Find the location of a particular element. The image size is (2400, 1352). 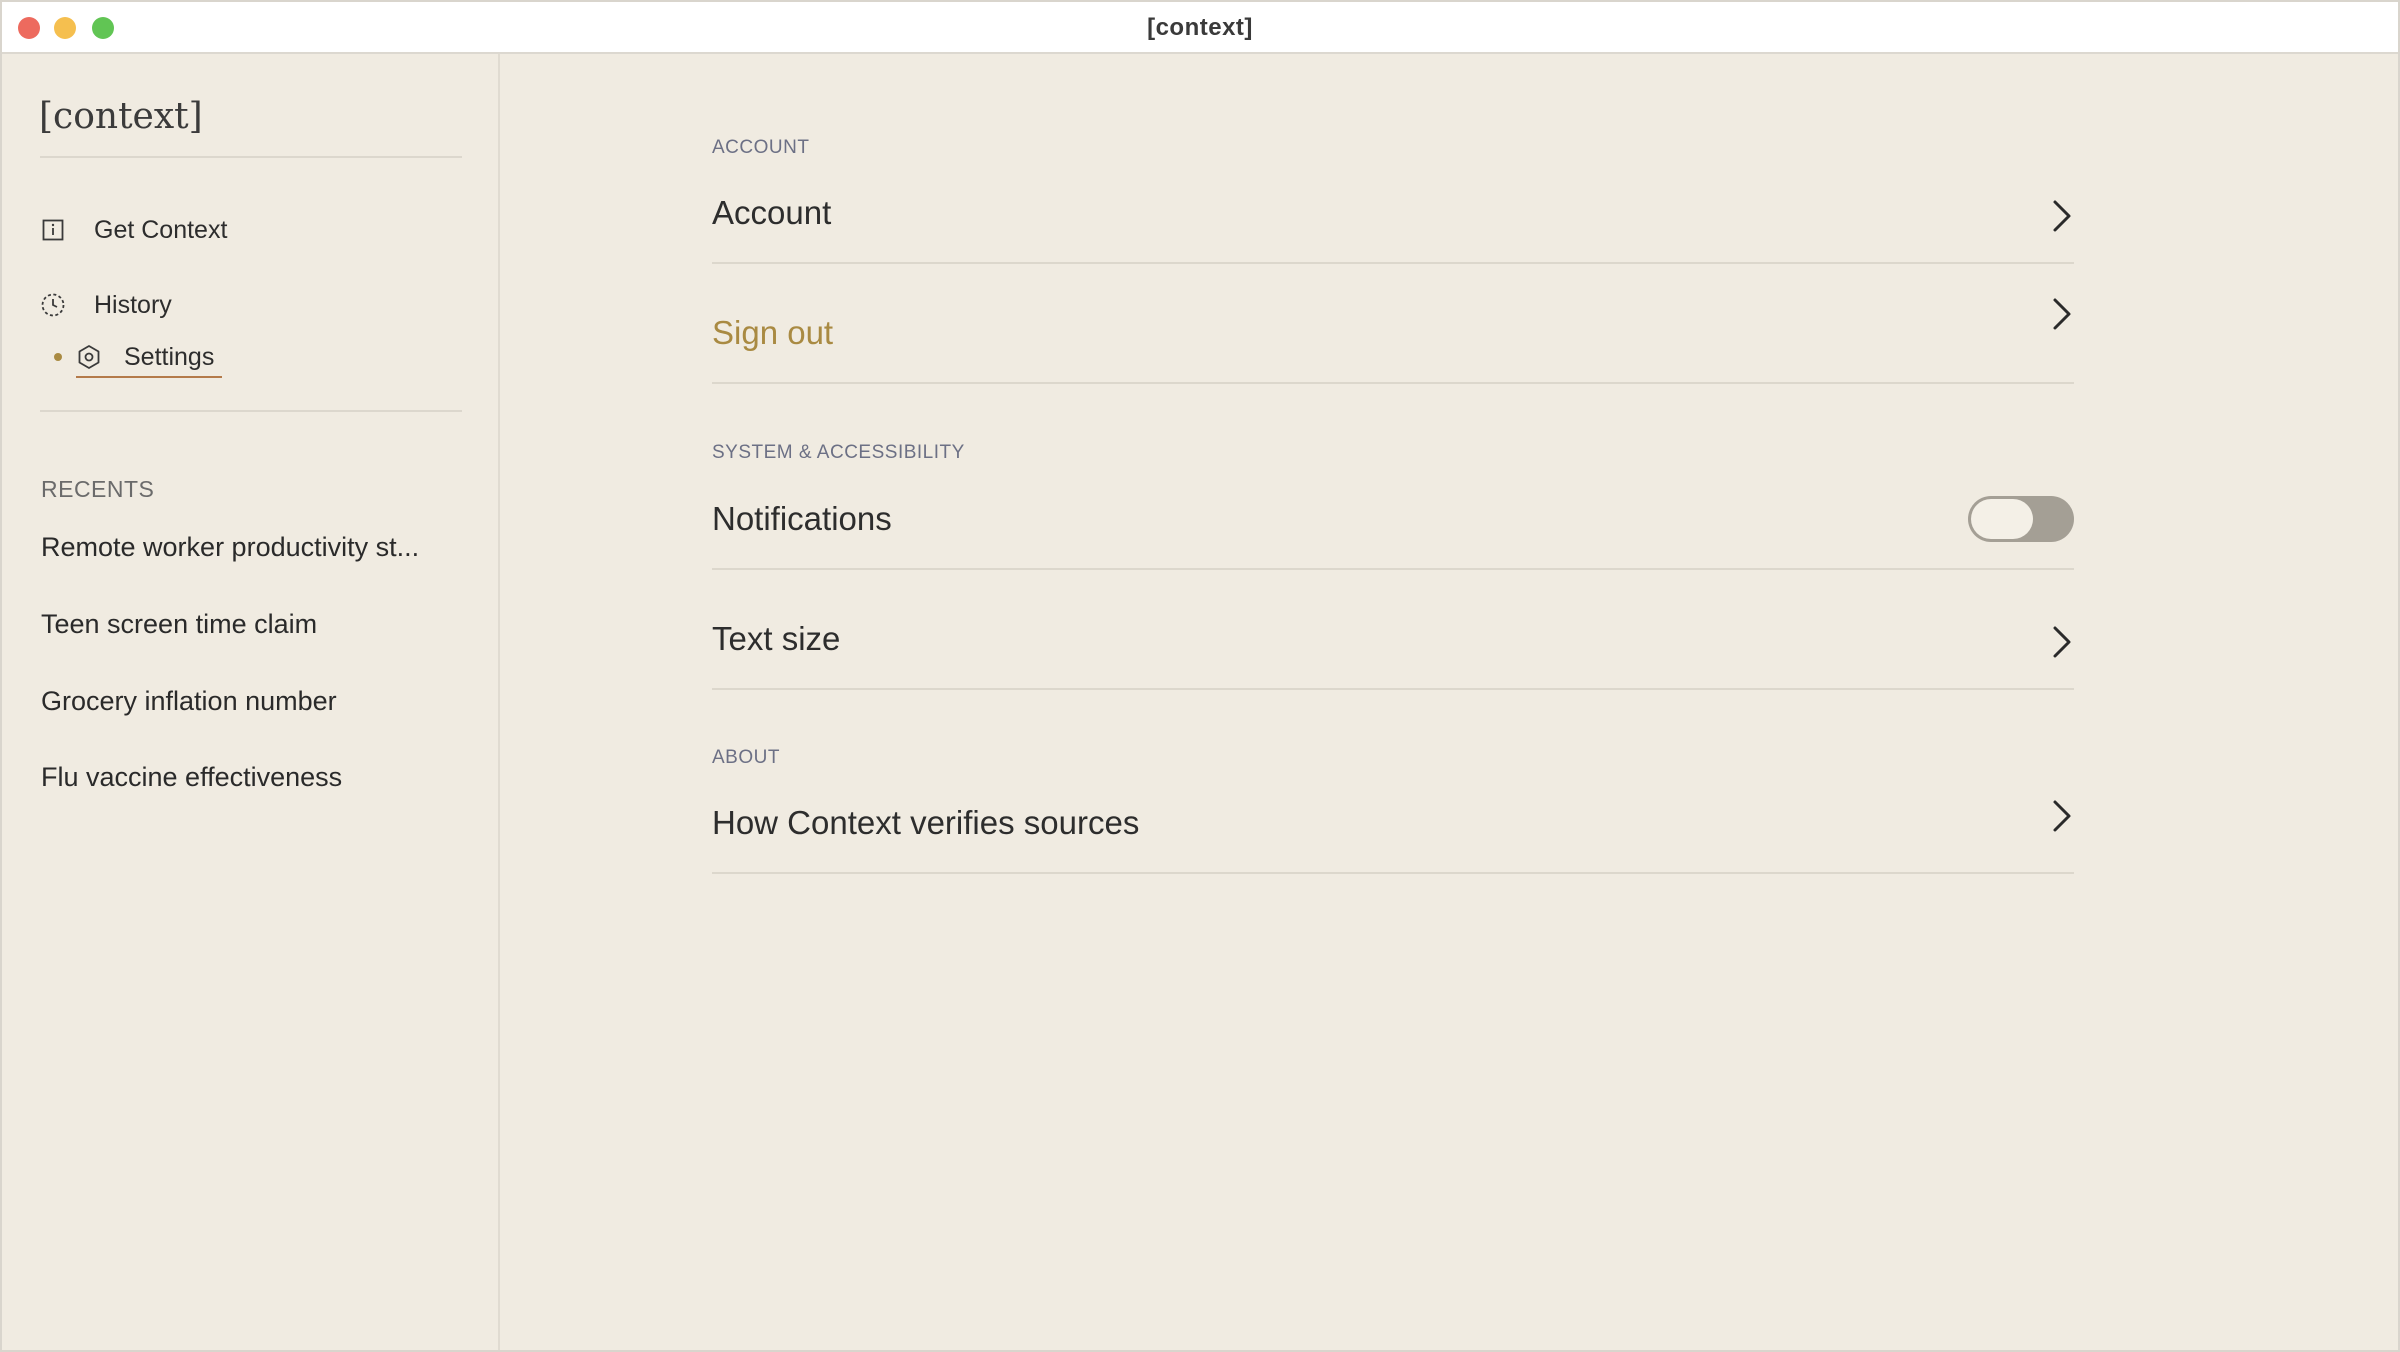

clock-icon is located at coordinates (53, 305).